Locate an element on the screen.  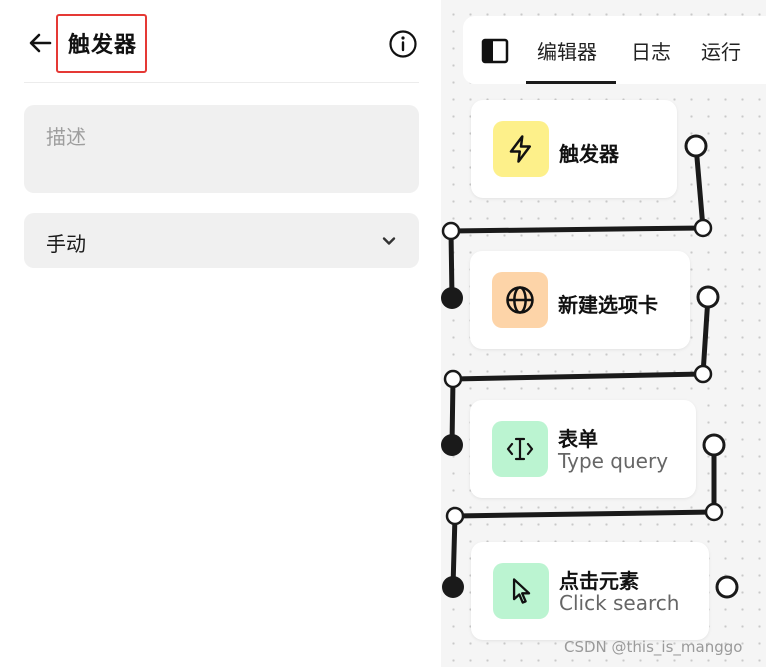
info-icon is located at coordinates (403, 44).